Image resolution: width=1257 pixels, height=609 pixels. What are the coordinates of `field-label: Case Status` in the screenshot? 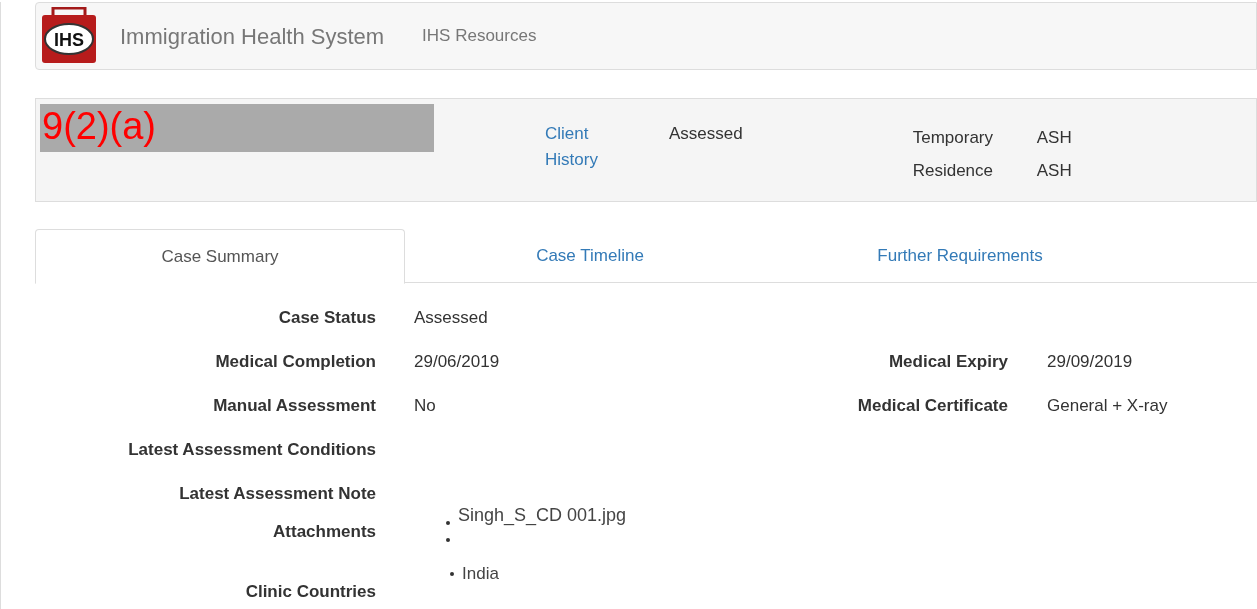 It's located at (326, 318).